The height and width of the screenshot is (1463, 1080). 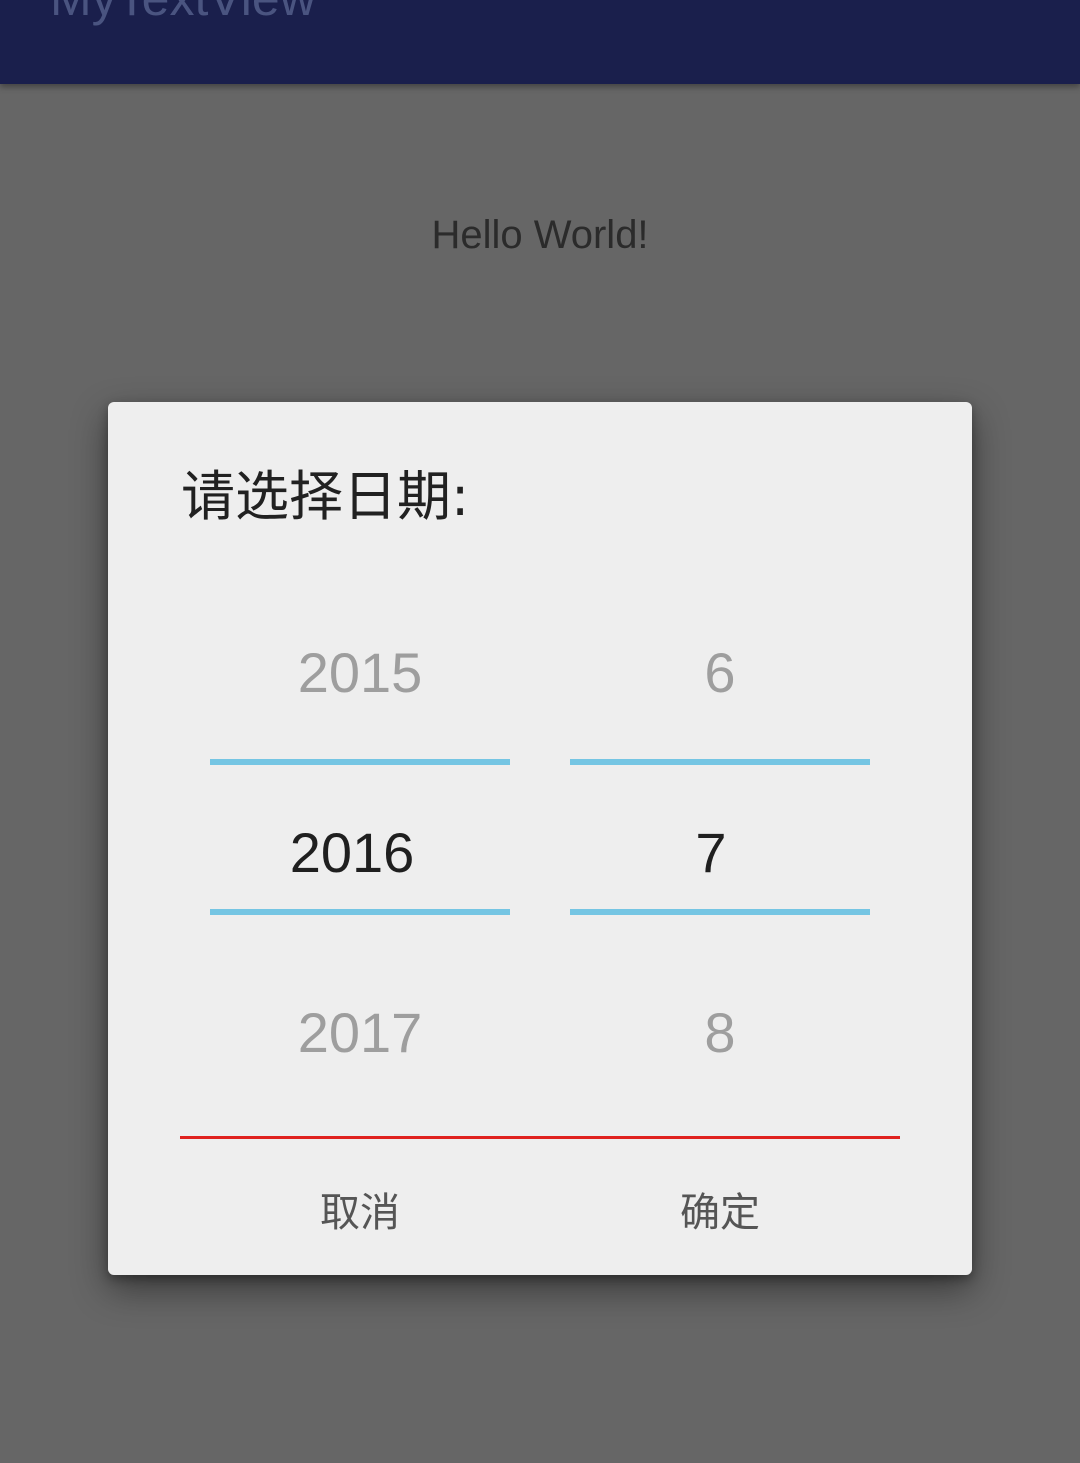 I want to click on confirm-button: 确定, so click(x=720, y=1209).